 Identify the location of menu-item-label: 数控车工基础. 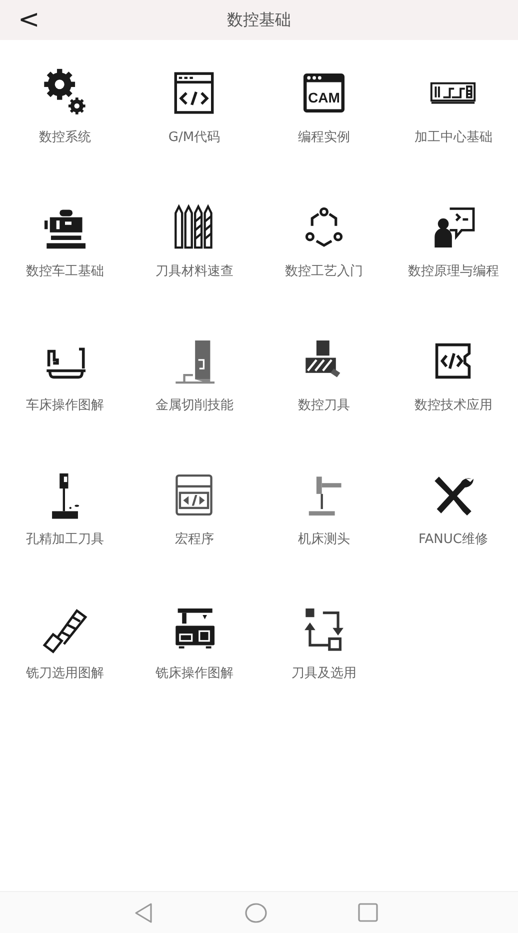
(65, 272).